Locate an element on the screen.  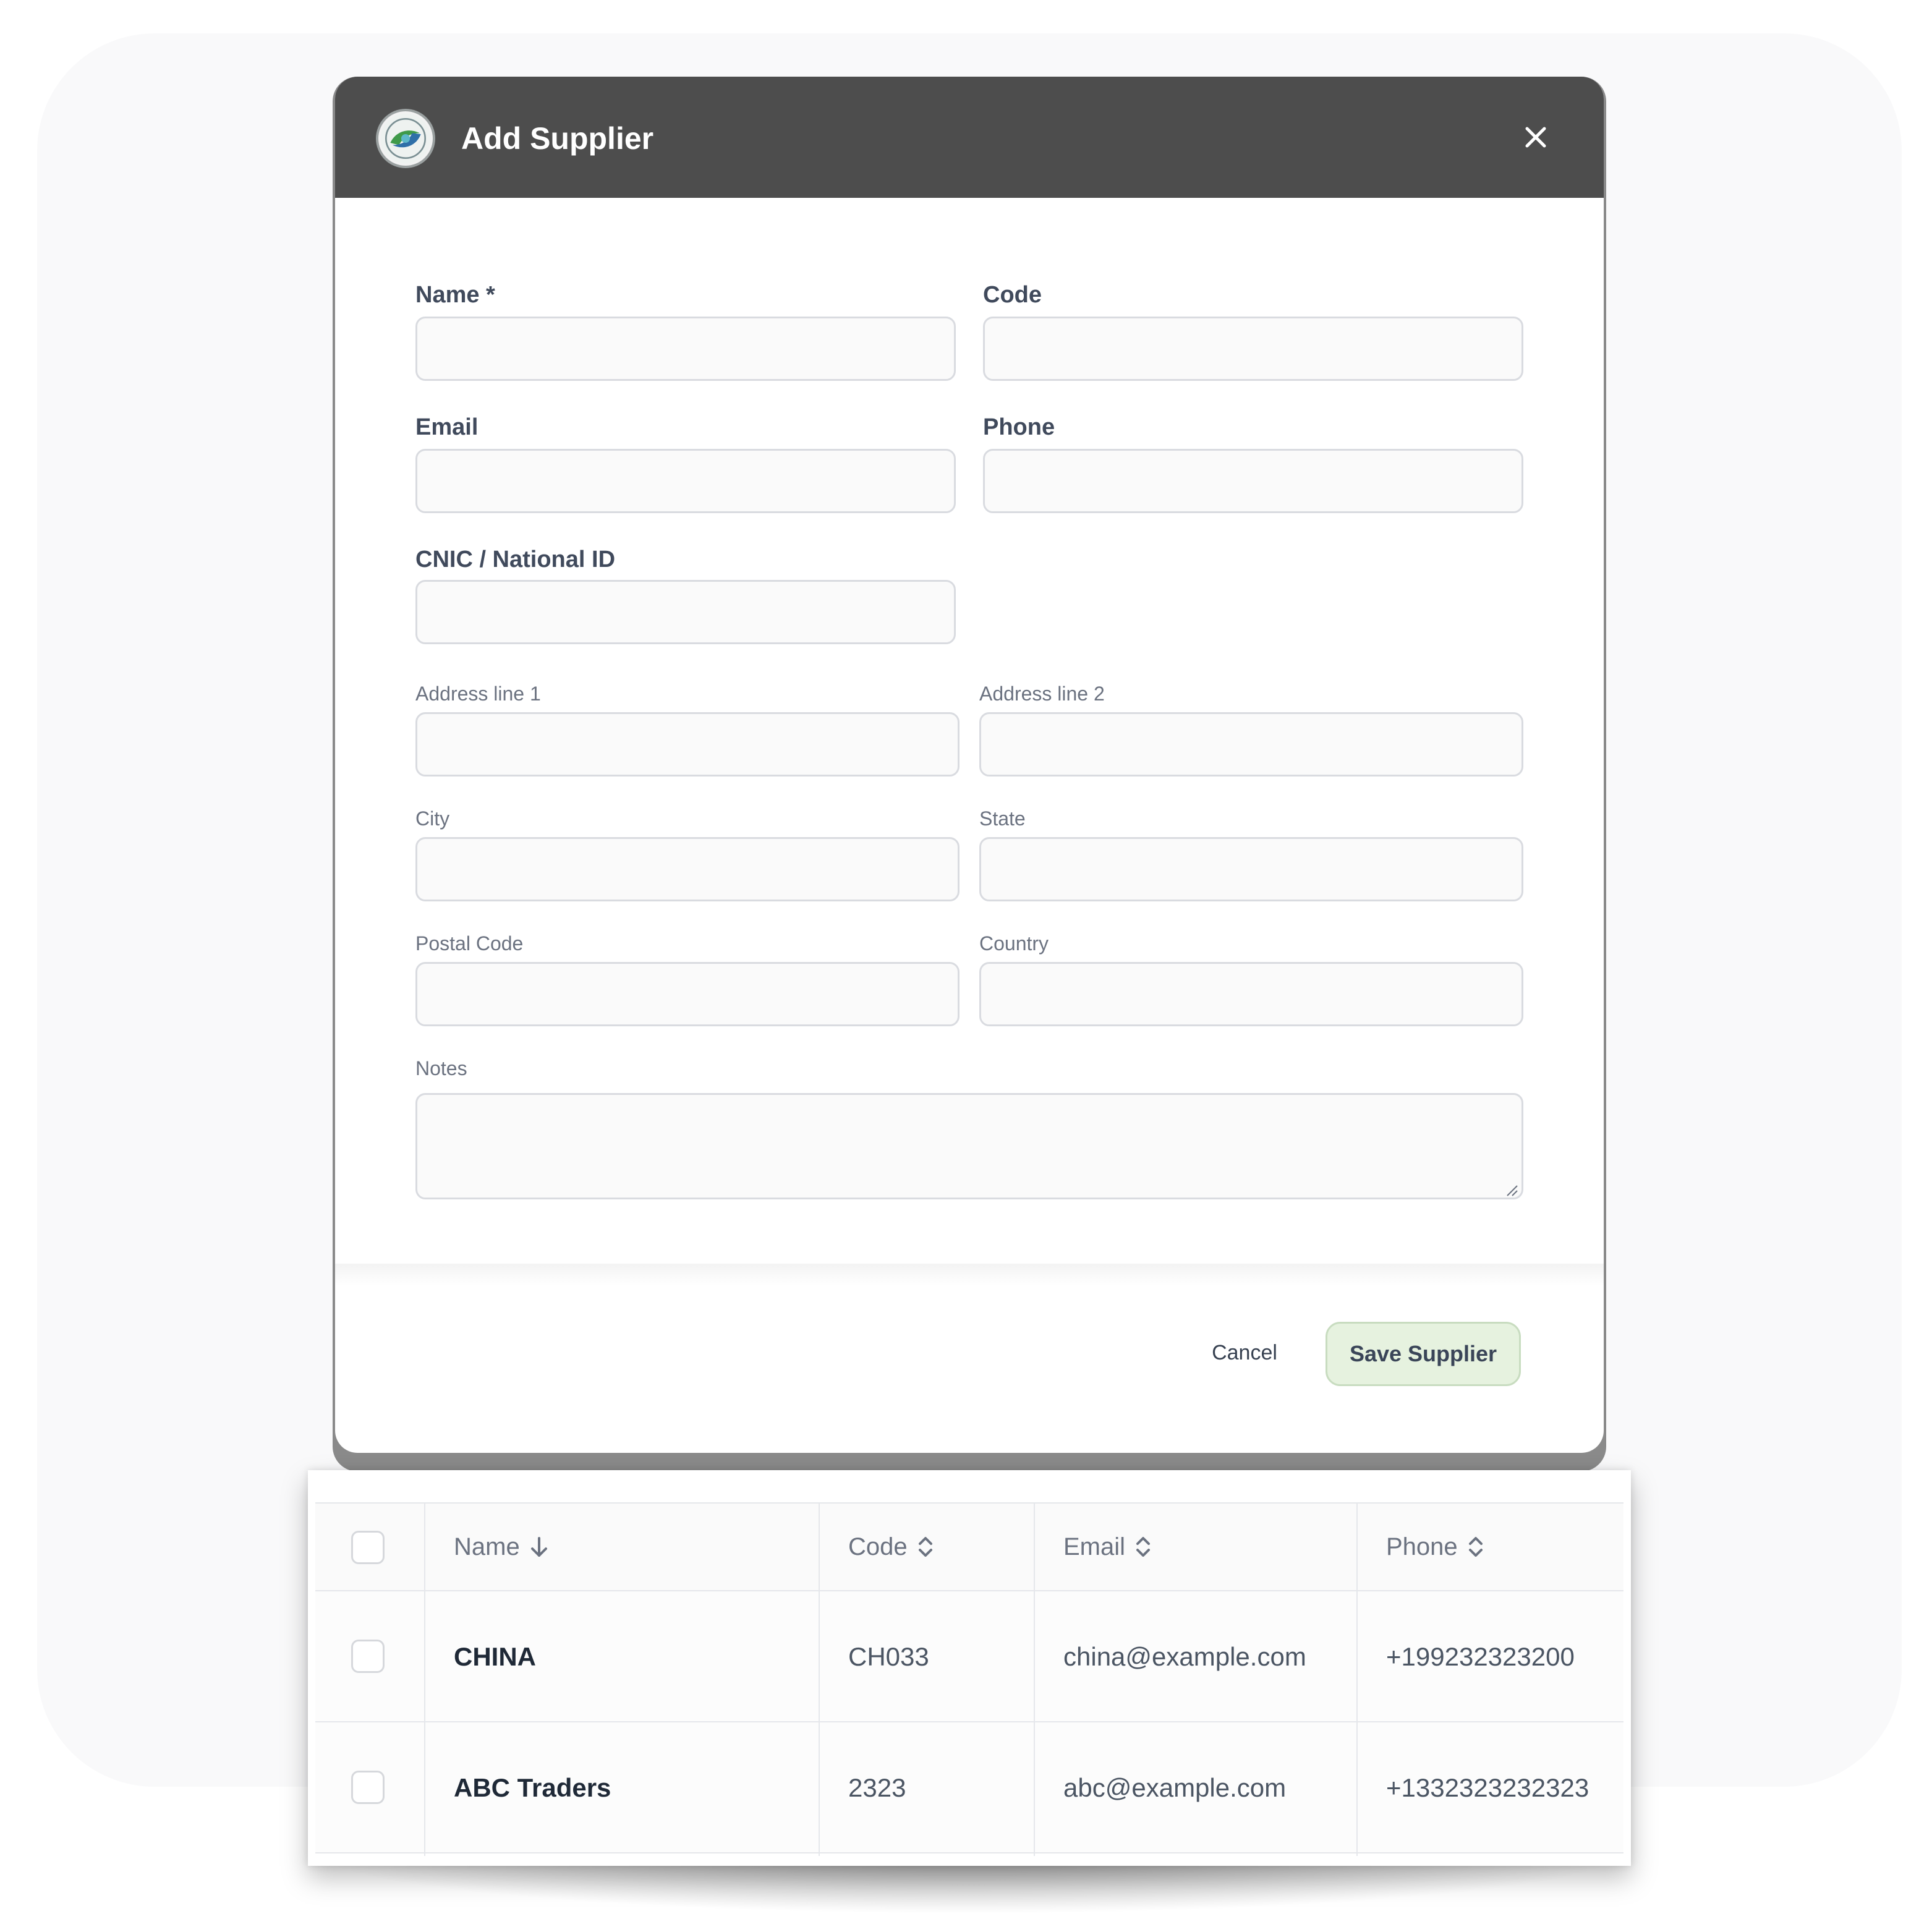
city-label: City is located at coordinates (432, 819).